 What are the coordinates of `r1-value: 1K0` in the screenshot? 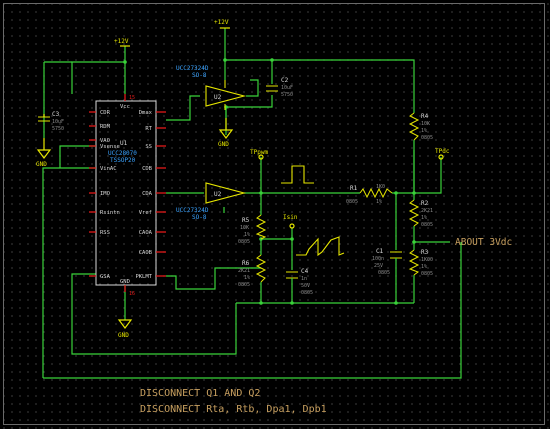 It's located at (380, 187).